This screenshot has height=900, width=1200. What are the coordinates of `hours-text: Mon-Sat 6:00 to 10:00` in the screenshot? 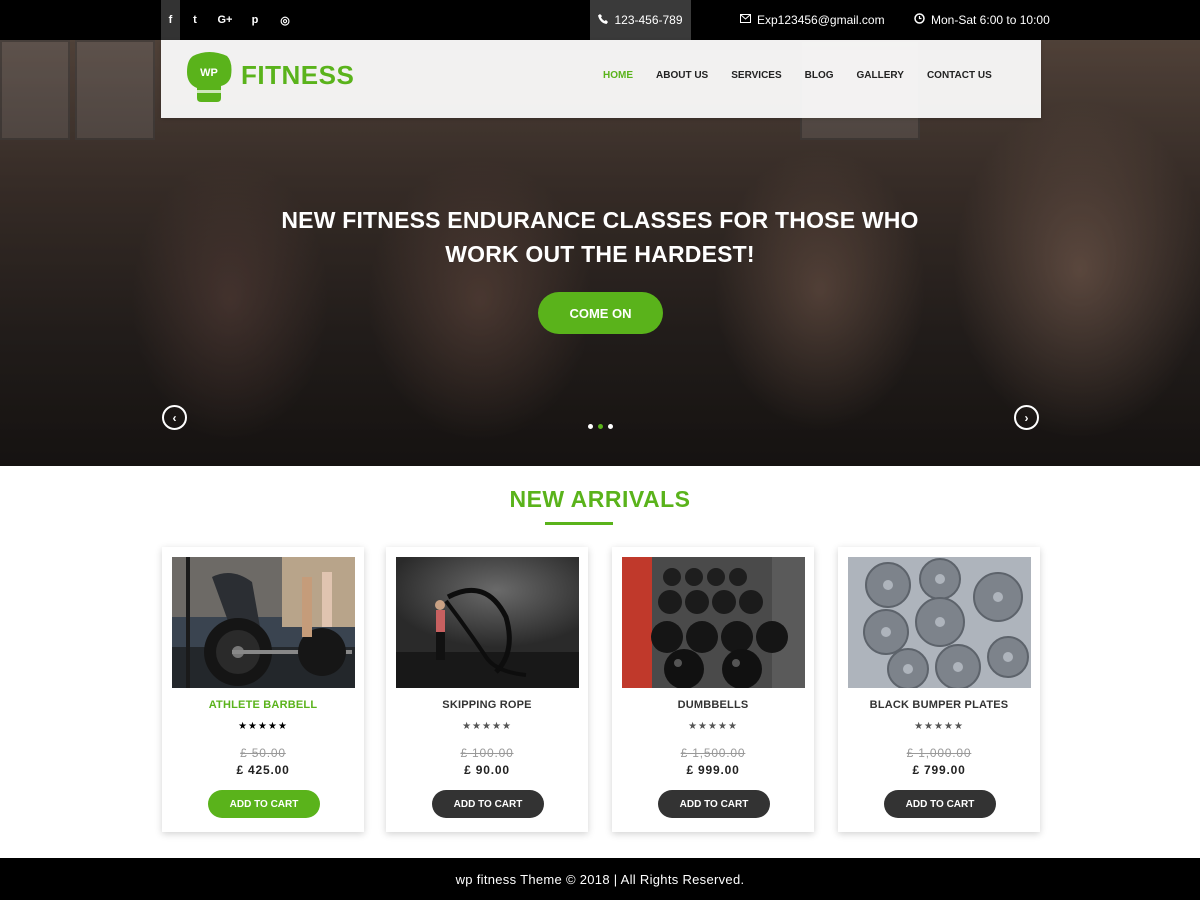 It's located at (990, 20).